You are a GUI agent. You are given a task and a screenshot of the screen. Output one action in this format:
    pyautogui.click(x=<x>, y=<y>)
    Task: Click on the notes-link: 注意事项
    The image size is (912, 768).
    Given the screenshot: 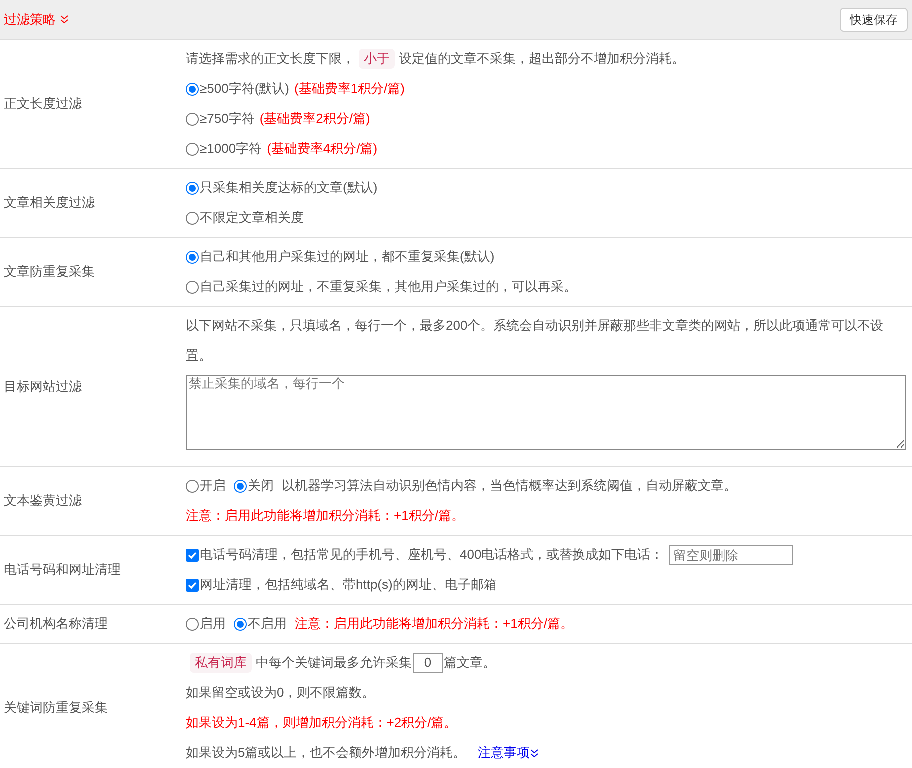 What is the action you would take?
    pyautogui.click(x=509, y=753)
    